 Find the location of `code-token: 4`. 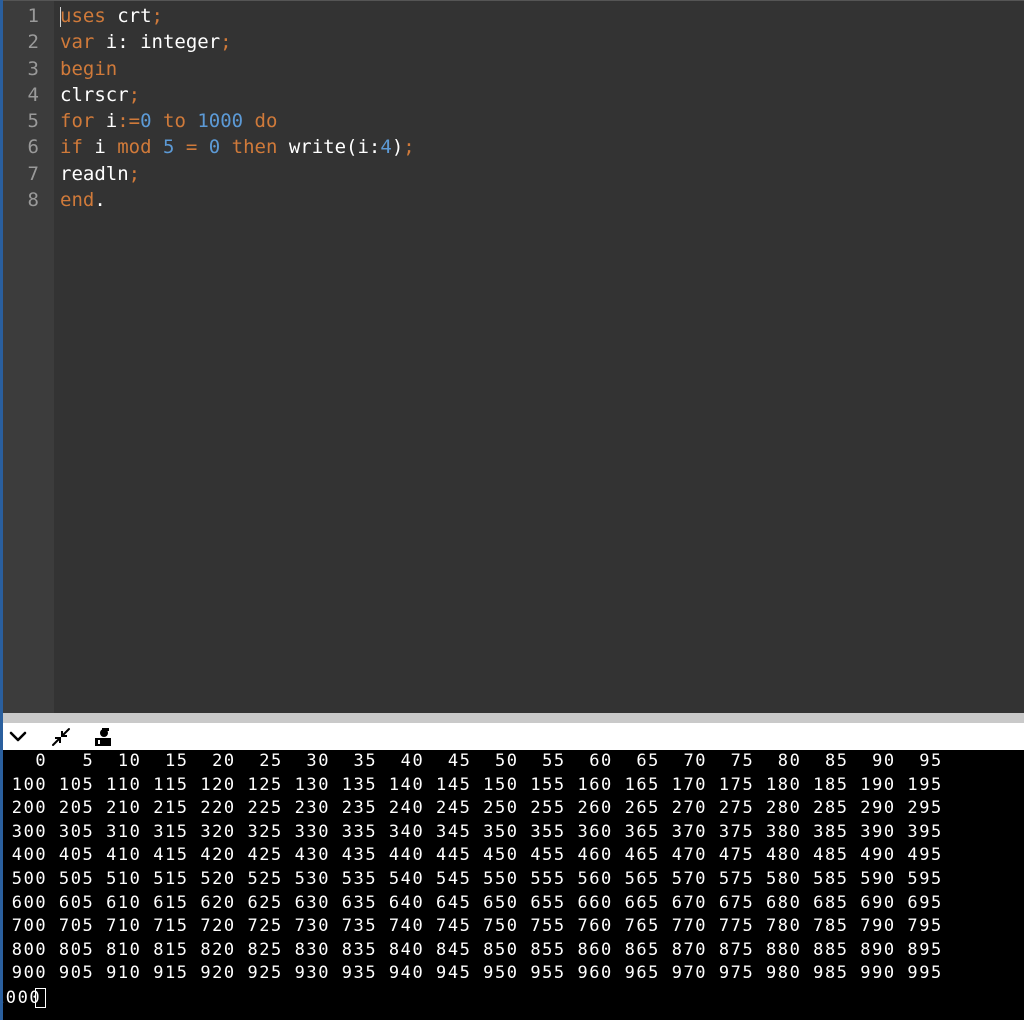

code-token: 4 is located at coordinates (386, 147).